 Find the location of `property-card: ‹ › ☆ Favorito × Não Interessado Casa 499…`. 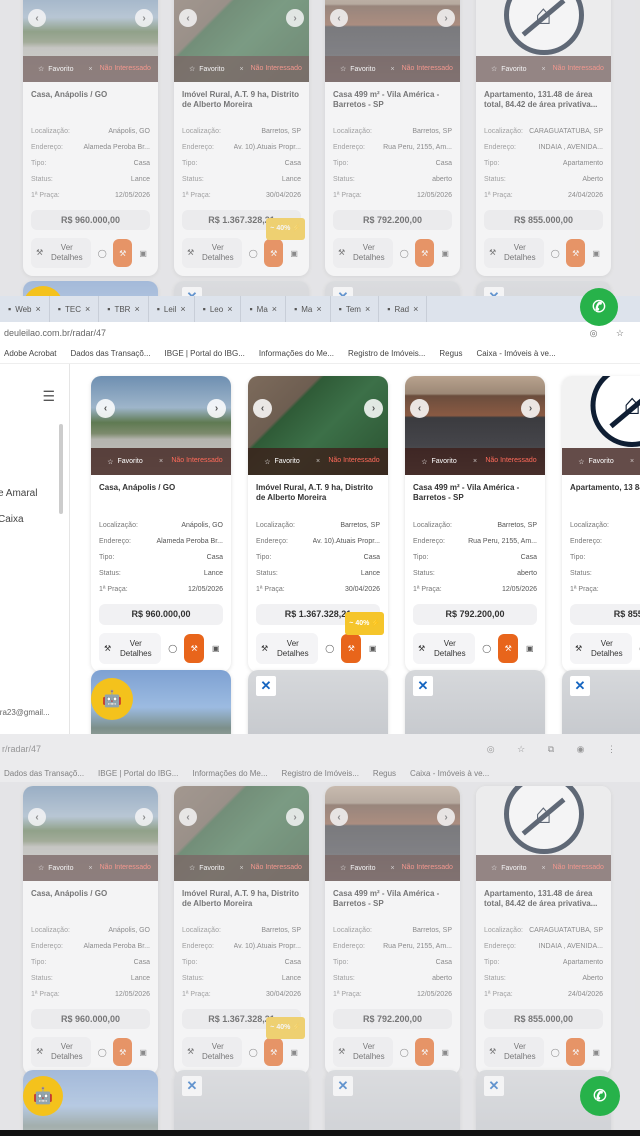

property-card: ‹ › ☆ Favorito × Não Interessado Casa 499… is located at coordinates (475, 524).